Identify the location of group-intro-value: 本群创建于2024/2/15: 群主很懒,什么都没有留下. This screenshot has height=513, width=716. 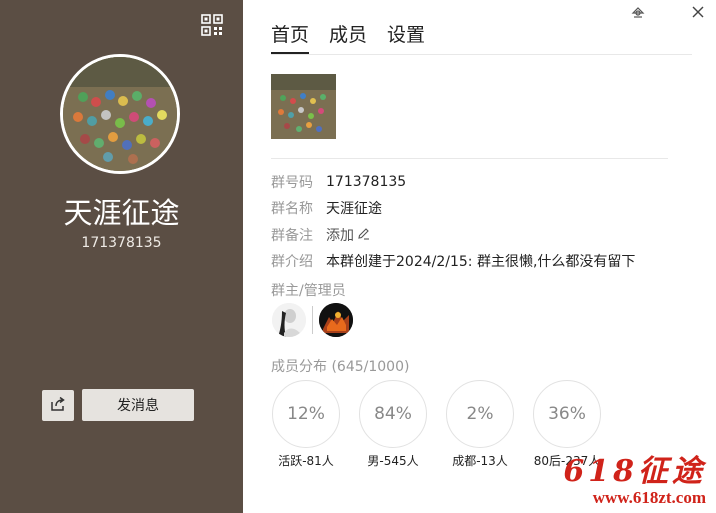
(481, 262).